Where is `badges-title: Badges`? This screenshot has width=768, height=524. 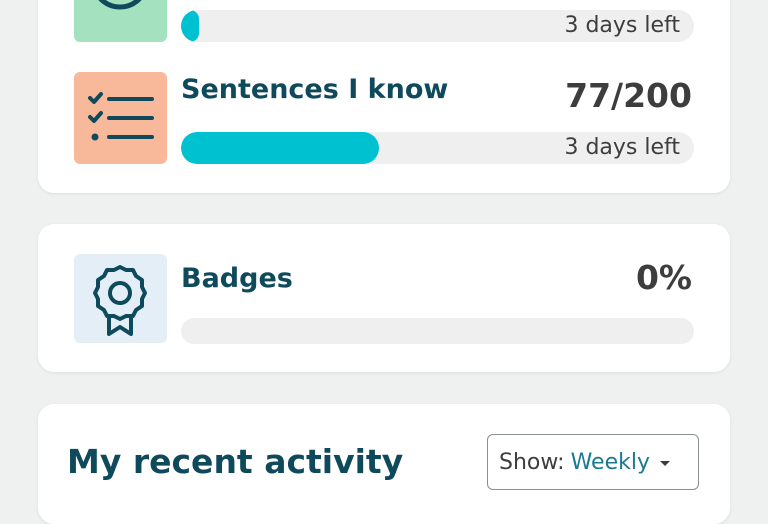
badges-title: Badges is located at coordinates (237, 278).